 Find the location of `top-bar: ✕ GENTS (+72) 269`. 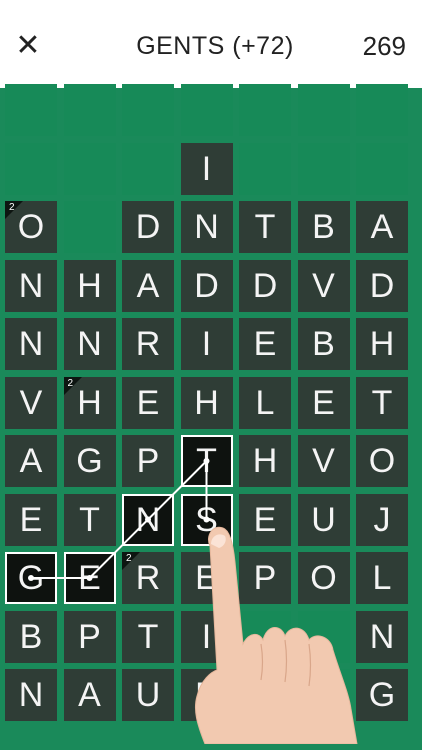

top-bar: ✕ GENTS (+72) 269 is located at coordinates (211, 44).